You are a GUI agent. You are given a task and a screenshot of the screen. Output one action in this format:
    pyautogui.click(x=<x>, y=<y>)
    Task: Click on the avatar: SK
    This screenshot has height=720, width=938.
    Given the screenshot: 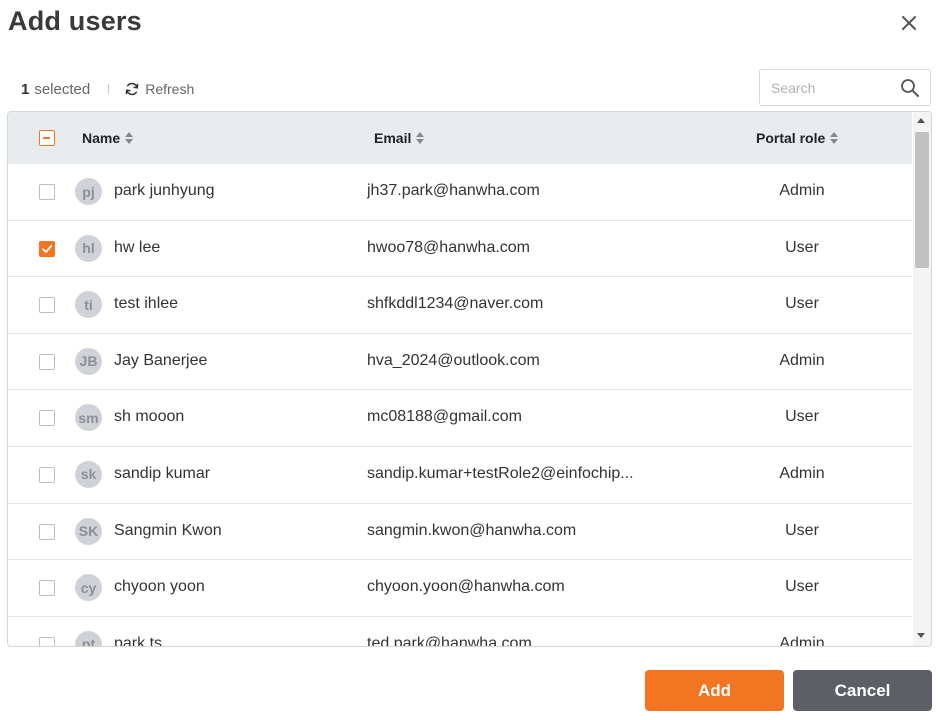 What is the action you would take?
    pyautogui.click(x=88, y=531)
    